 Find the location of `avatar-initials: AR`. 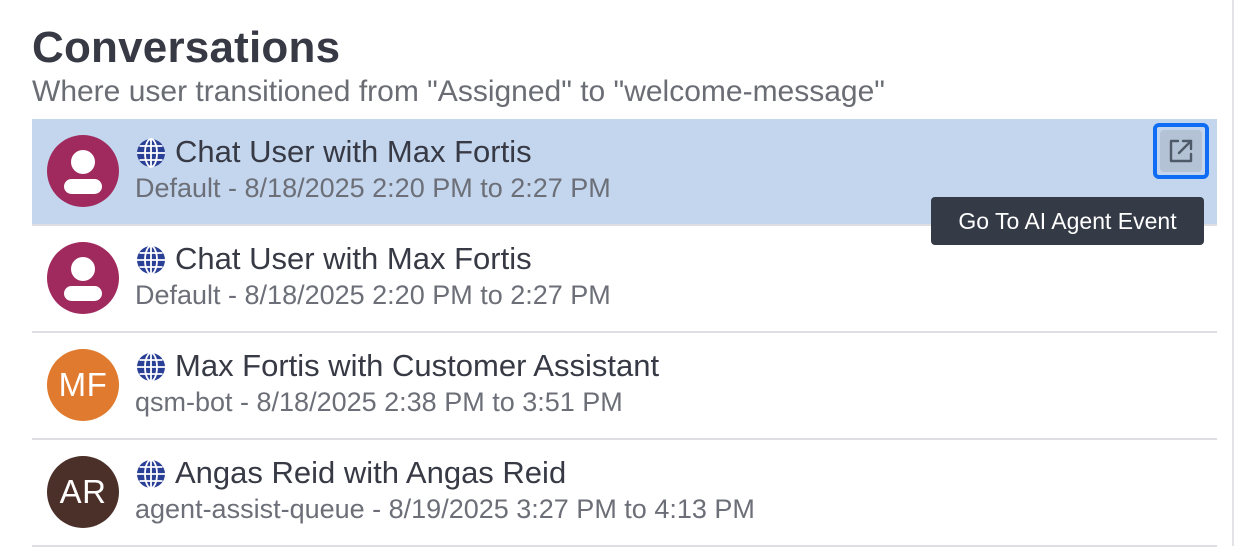

avatar-initials: AR is located at coordinates (83, 491).